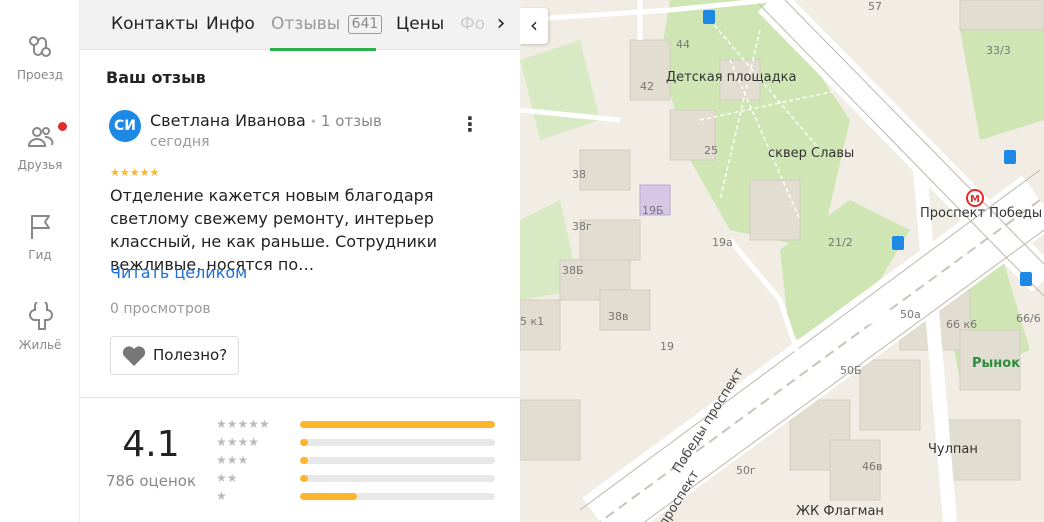  What do you see at coordinates (470, 124) in the screenshot?
I see `more-options-icon: ⋮` at bounding box center [470, 124].